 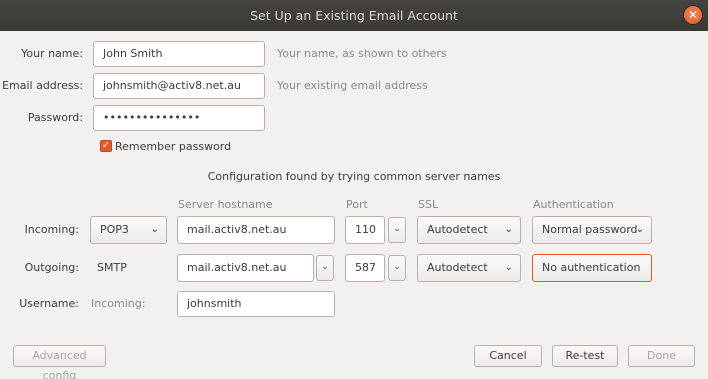 I want to click on column-header-ssl: SSL, so click(x=428, y=204).